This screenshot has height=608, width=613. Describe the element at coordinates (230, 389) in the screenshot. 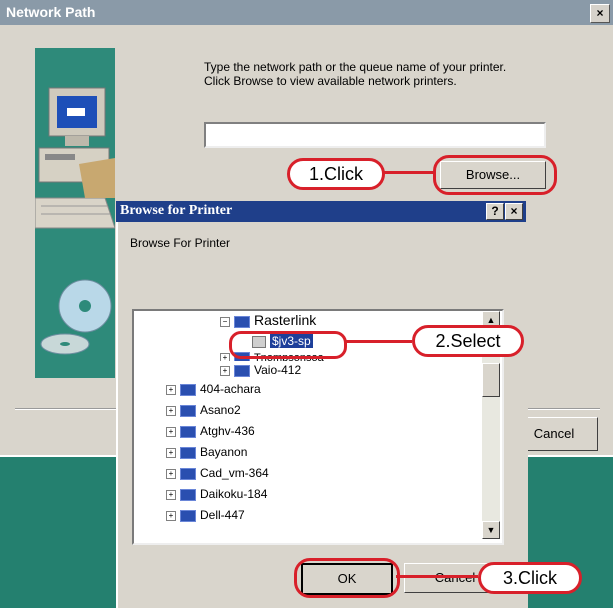

I see `tree-node-label: 404-achara` at that location.